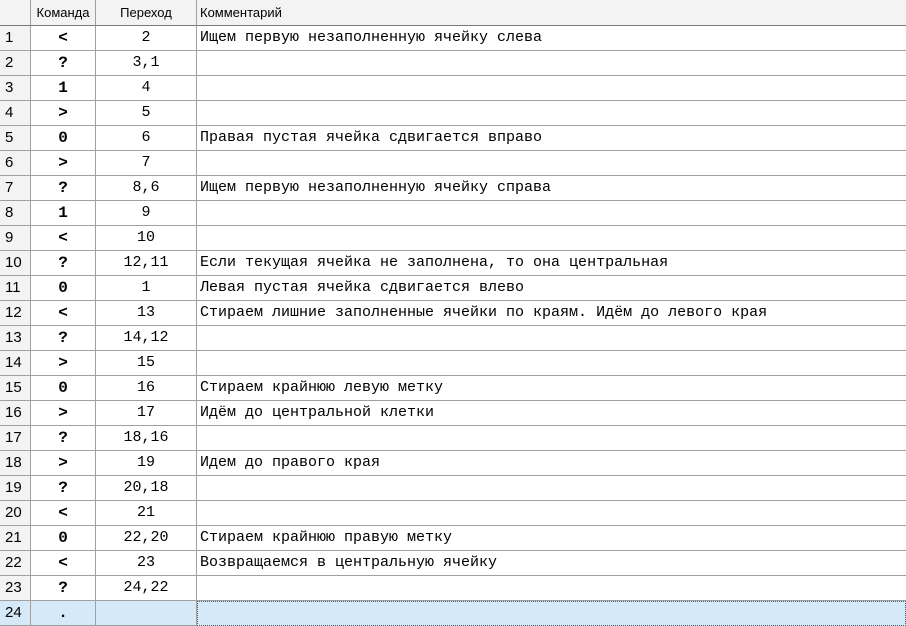  I want to click on comment-cell: Ищем первую незаполненную ячейку слева, so click(551, 38).